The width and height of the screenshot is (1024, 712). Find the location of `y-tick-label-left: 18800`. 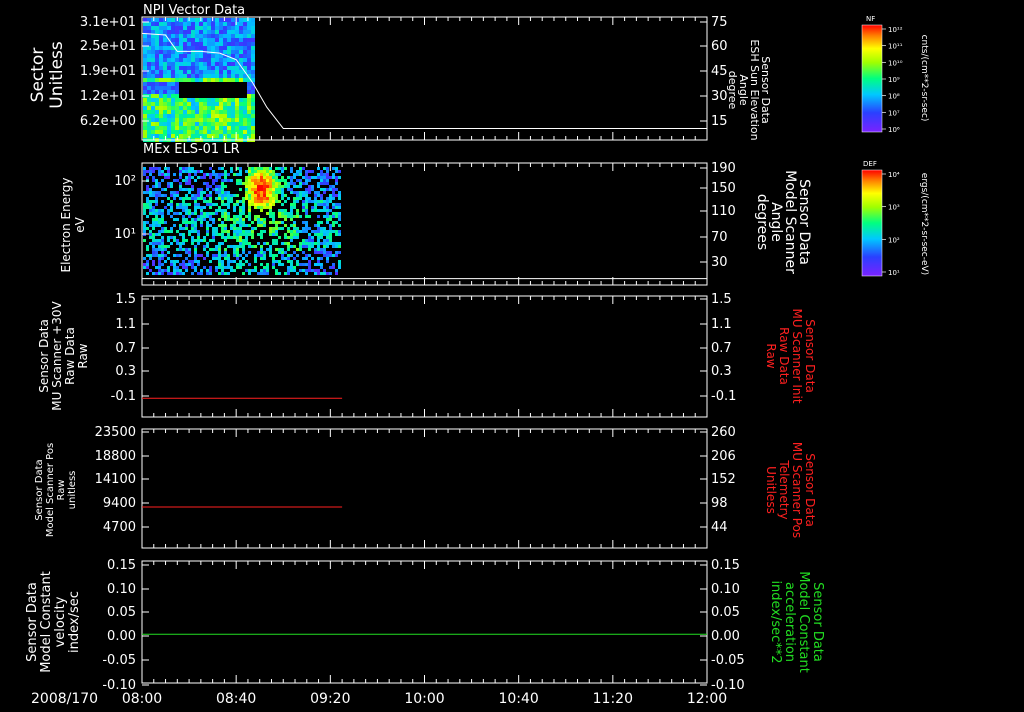

y-tick-label-left: 18800 is located at coordinates (115, 456).